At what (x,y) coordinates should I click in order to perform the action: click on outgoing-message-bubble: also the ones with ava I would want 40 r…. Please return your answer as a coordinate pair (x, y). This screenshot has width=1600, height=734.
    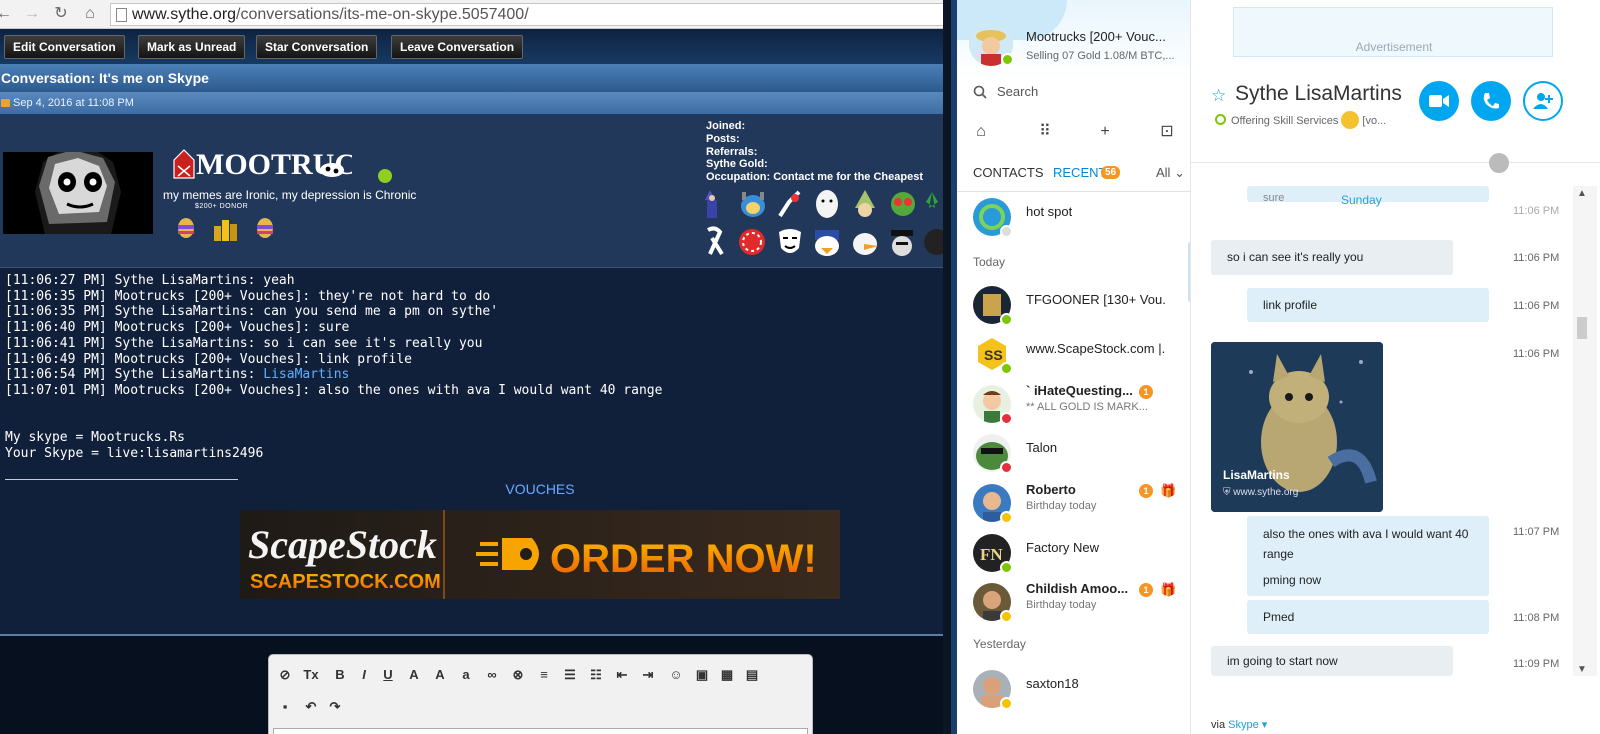
    Looking at the image, I should click on (1368, 556).